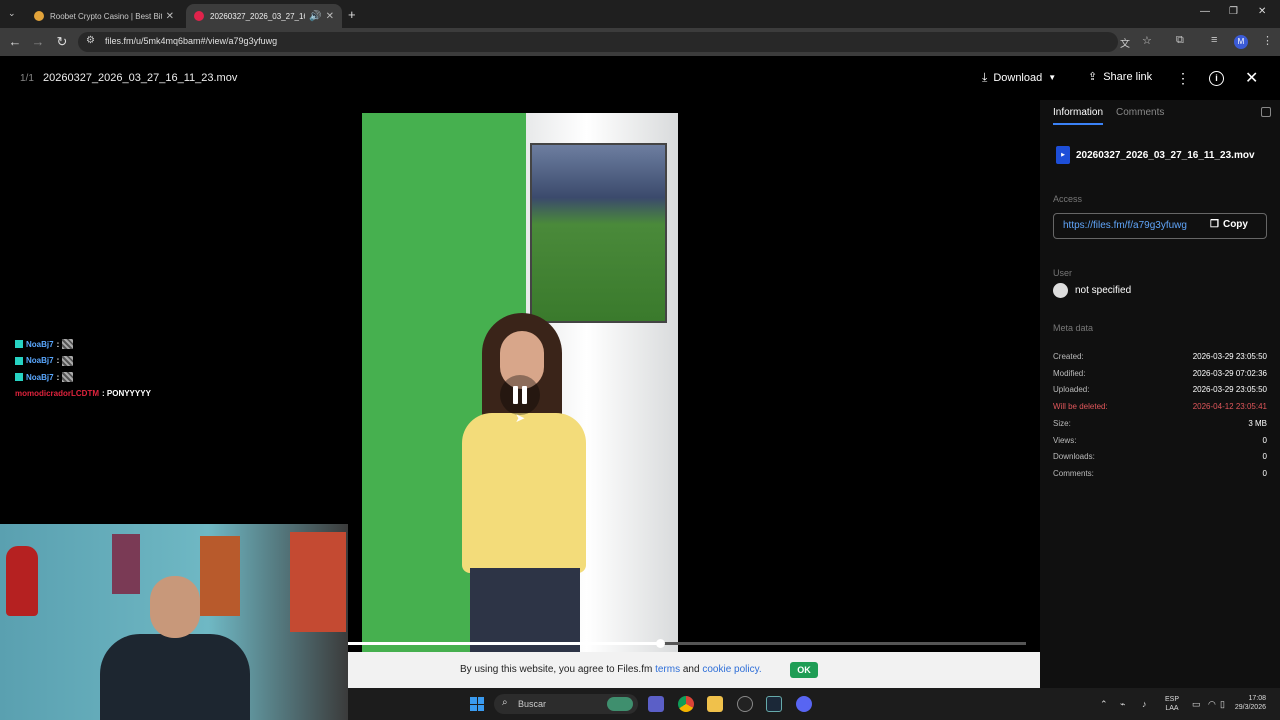 Image resolution: width=1280 pixels, height=720 pixels. Describe the element at coordinates (83, 393) in the screenshot. I see `chat-message: momodicradorLCDTM: PONYYYYY` at that location.